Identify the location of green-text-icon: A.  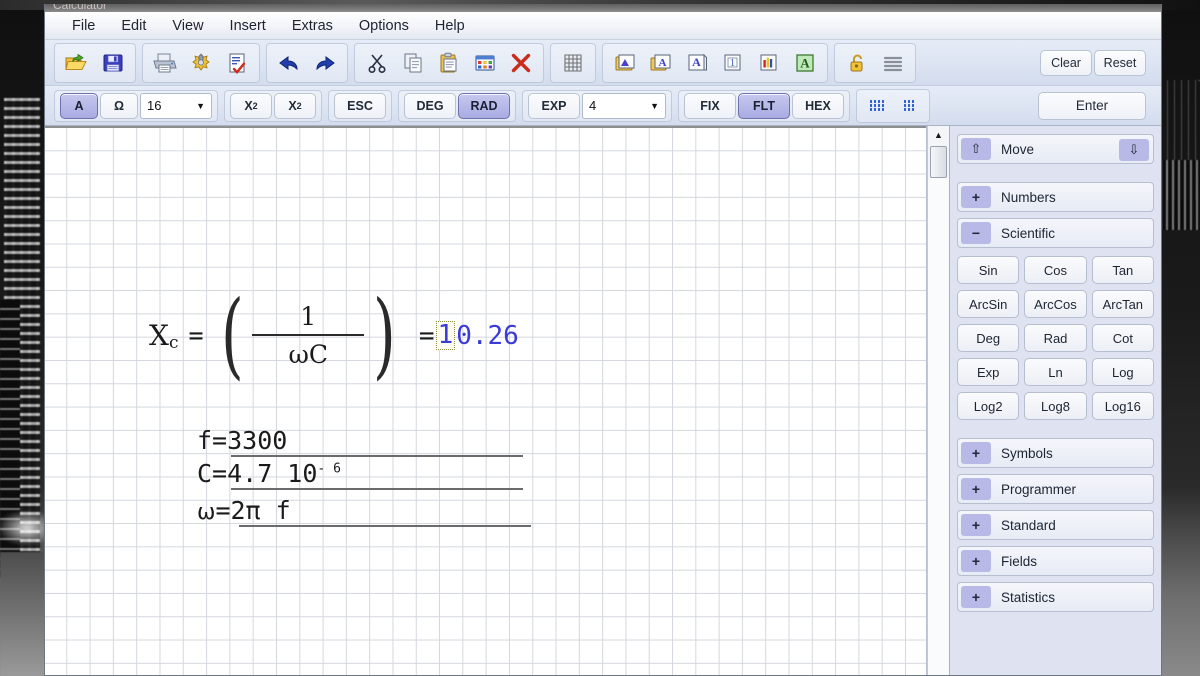
(805, 63).